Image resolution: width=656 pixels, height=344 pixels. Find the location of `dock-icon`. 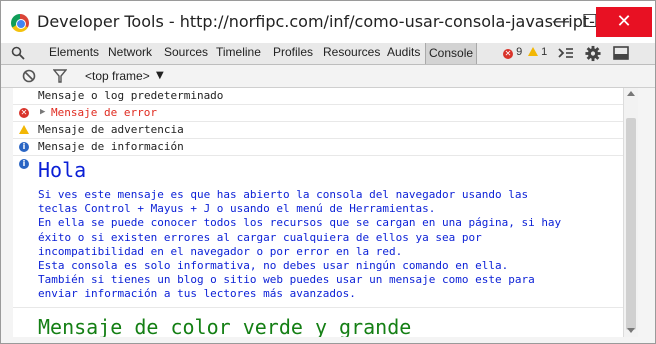

dock-icon is located at coordinates (621, 53).